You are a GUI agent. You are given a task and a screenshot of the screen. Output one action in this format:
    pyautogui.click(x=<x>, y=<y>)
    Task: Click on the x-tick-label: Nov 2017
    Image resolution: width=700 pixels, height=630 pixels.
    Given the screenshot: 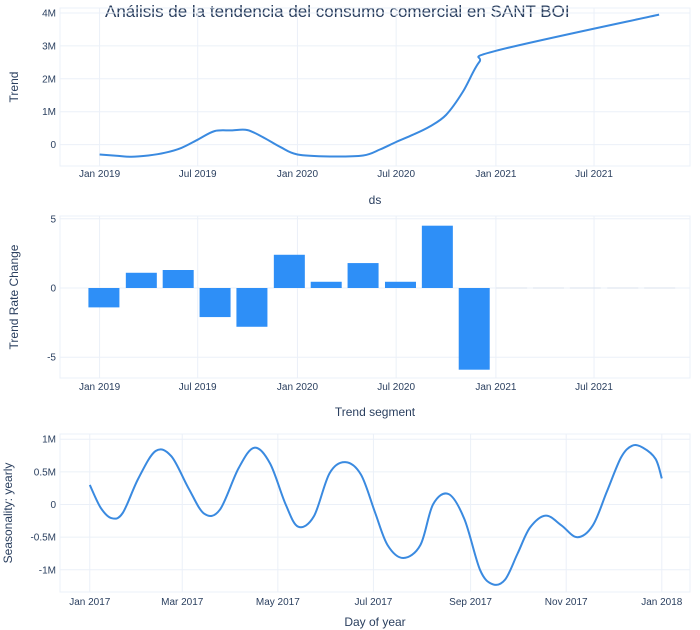 What is the action you would take?
    pyautogui.click(x=566, y=602)
    